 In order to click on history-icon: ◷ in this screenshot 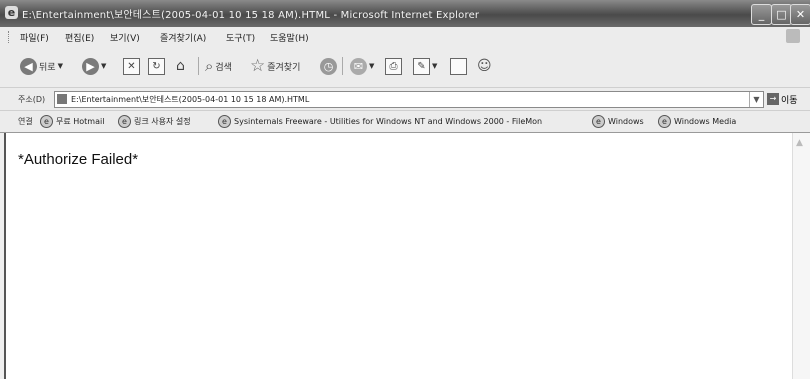, I will do `click(328, 66)`.